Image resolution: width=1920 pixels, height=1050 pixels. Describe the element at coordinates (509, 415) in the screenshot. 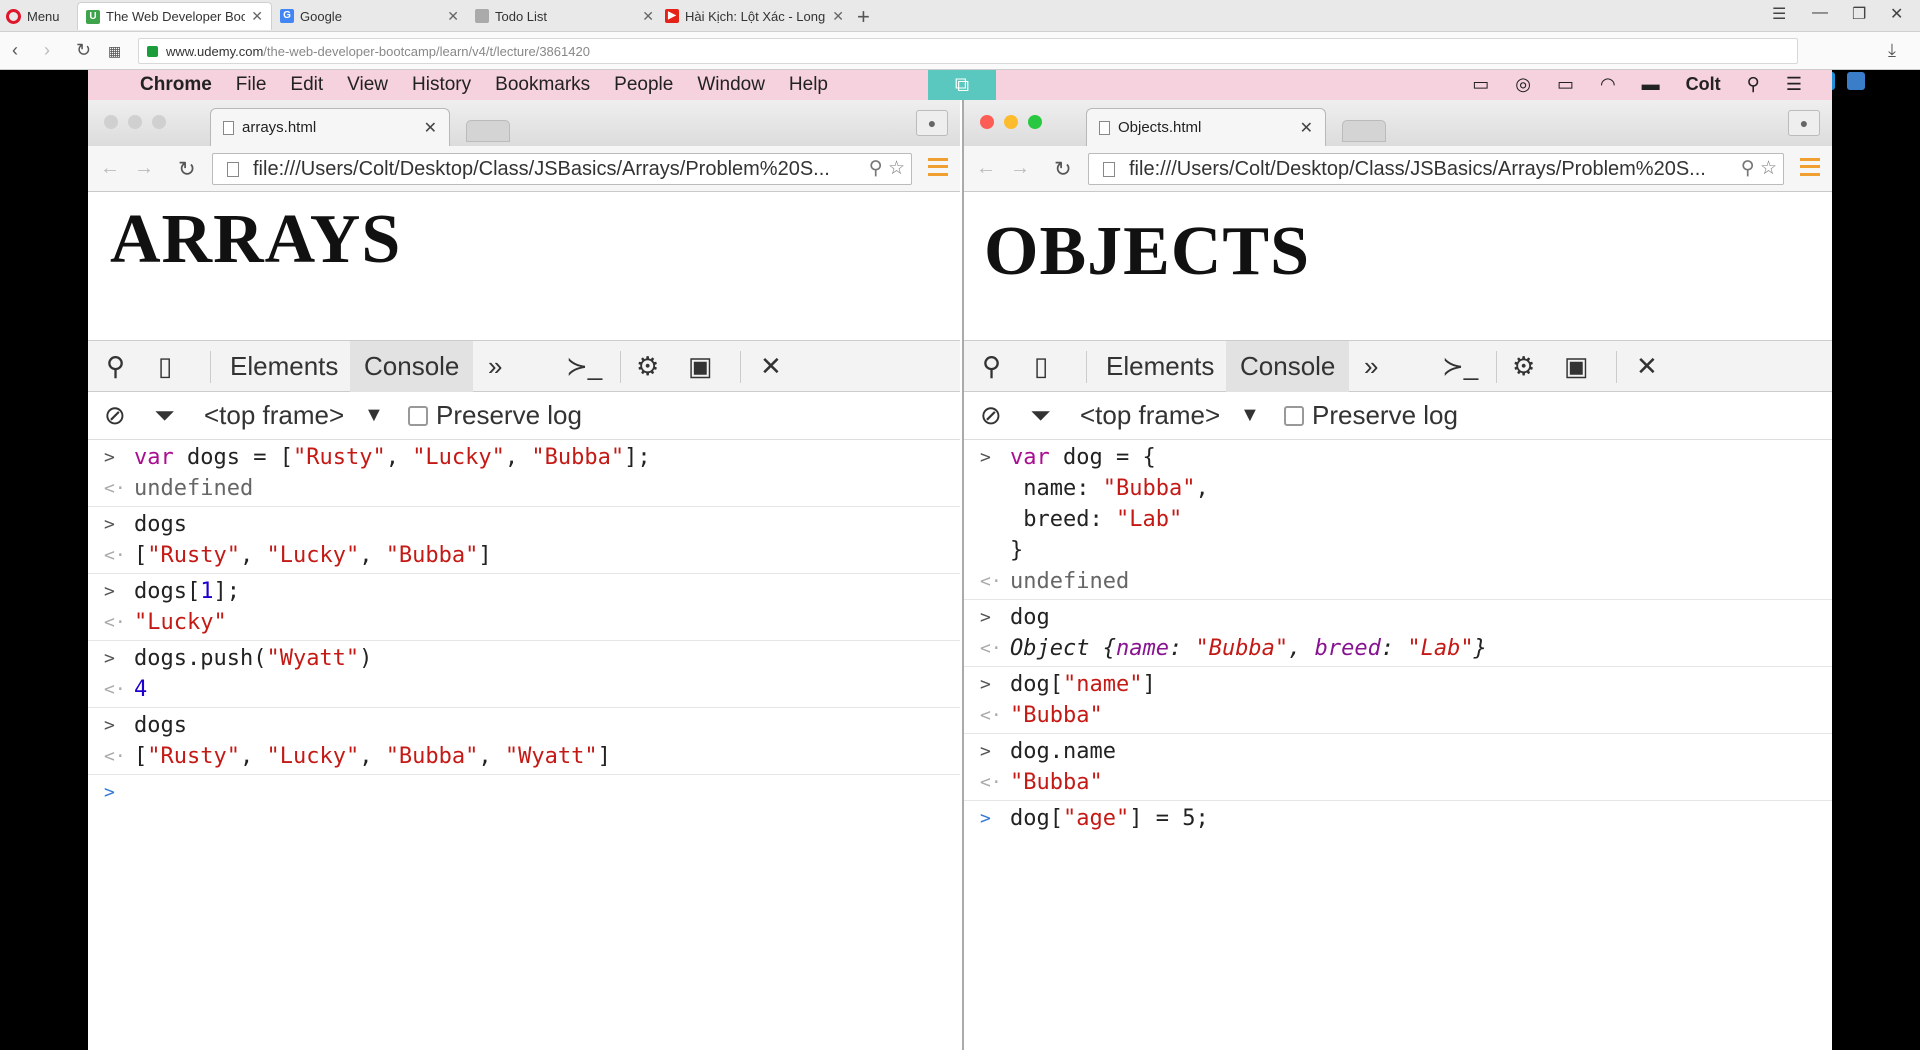

I see `preserve-log-label: Preserve log` at that location.